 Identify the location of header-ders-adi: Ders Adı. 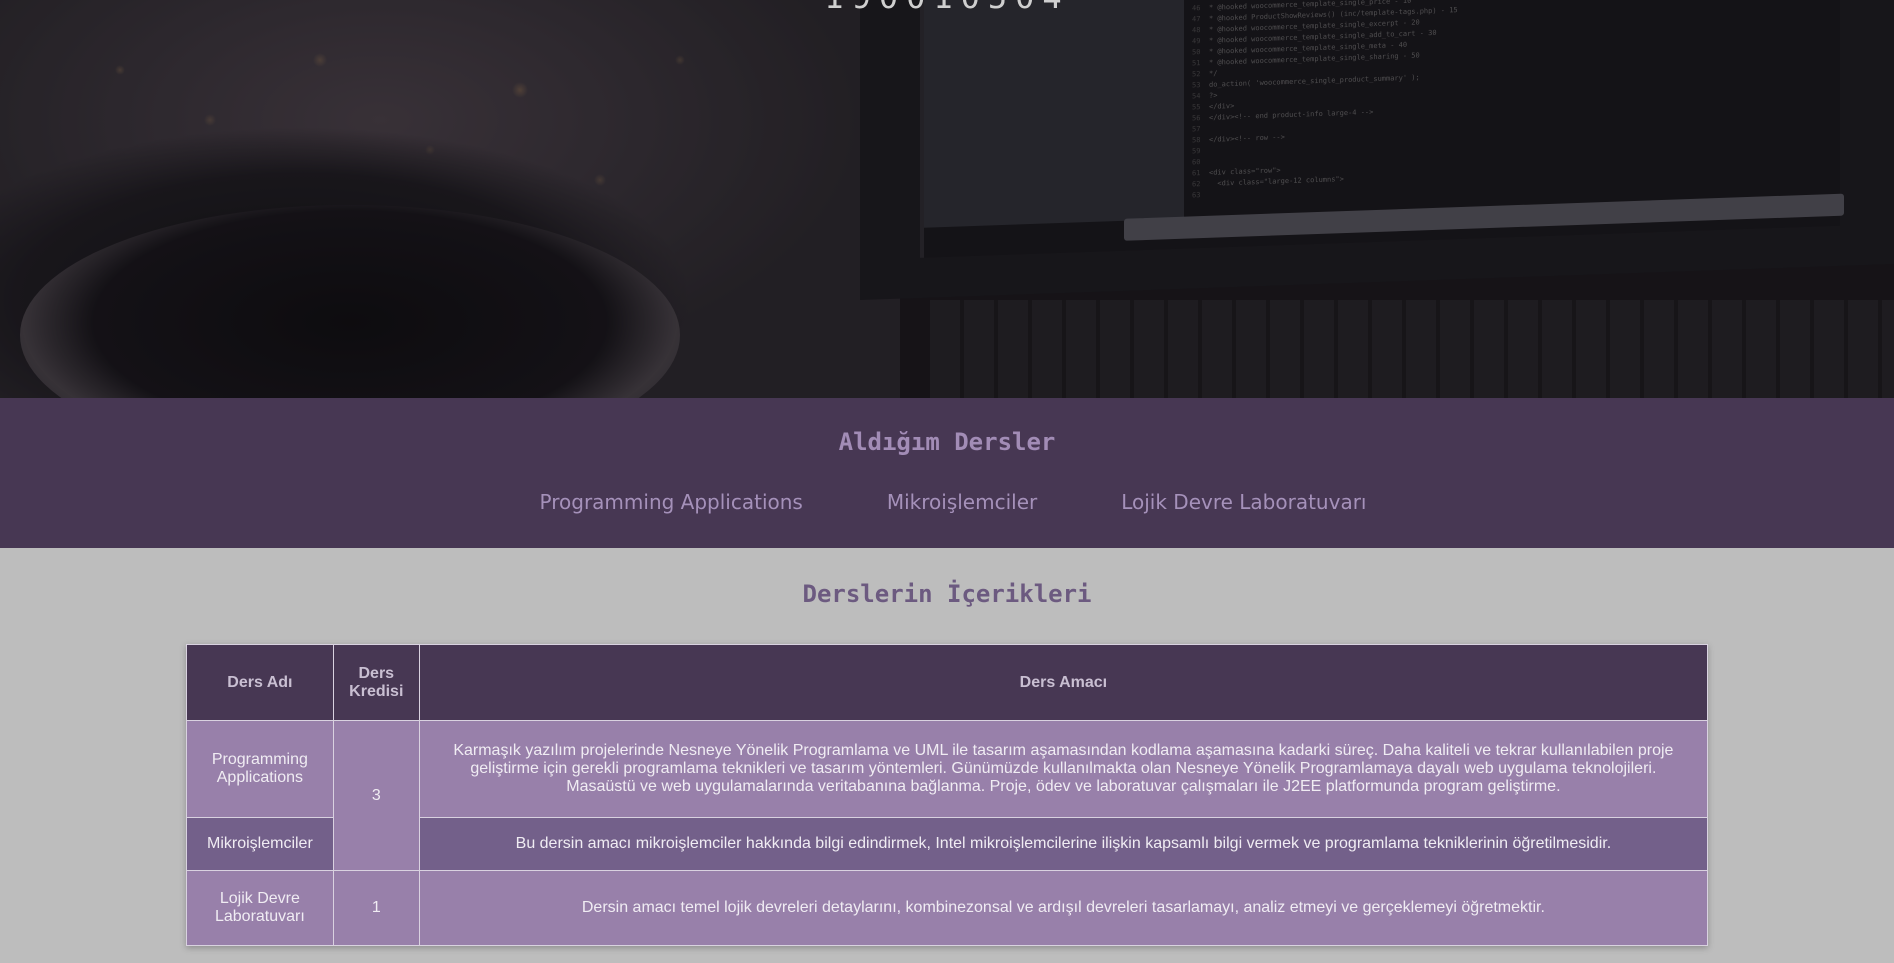
(260, 682).